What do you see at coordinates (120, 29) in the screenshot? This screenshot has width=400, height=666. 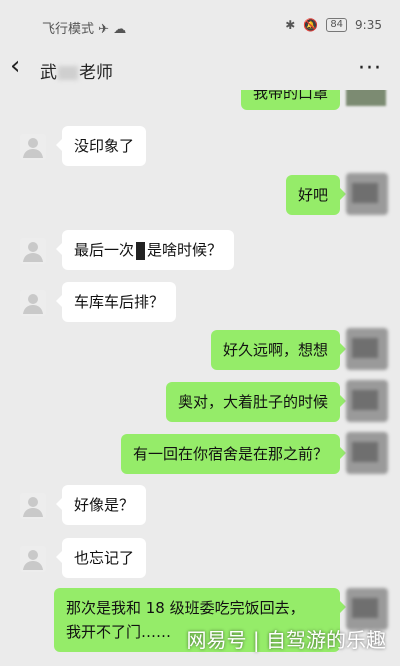 I see `cloud-icon: ☁` at bounding box center [120, 29].